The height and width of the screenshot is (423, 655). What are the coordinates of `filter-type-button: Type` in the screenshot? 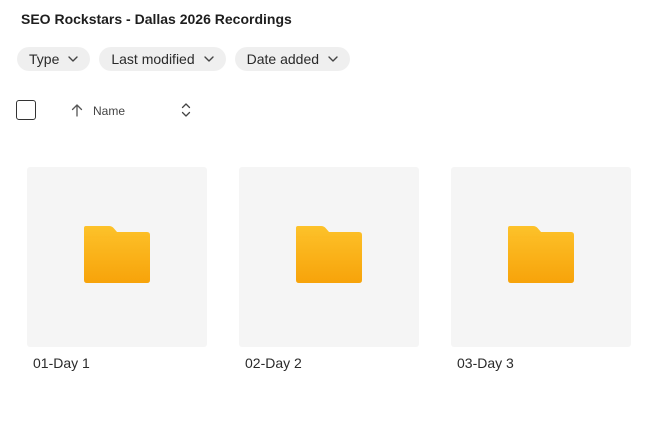 It's located at (54, 59).